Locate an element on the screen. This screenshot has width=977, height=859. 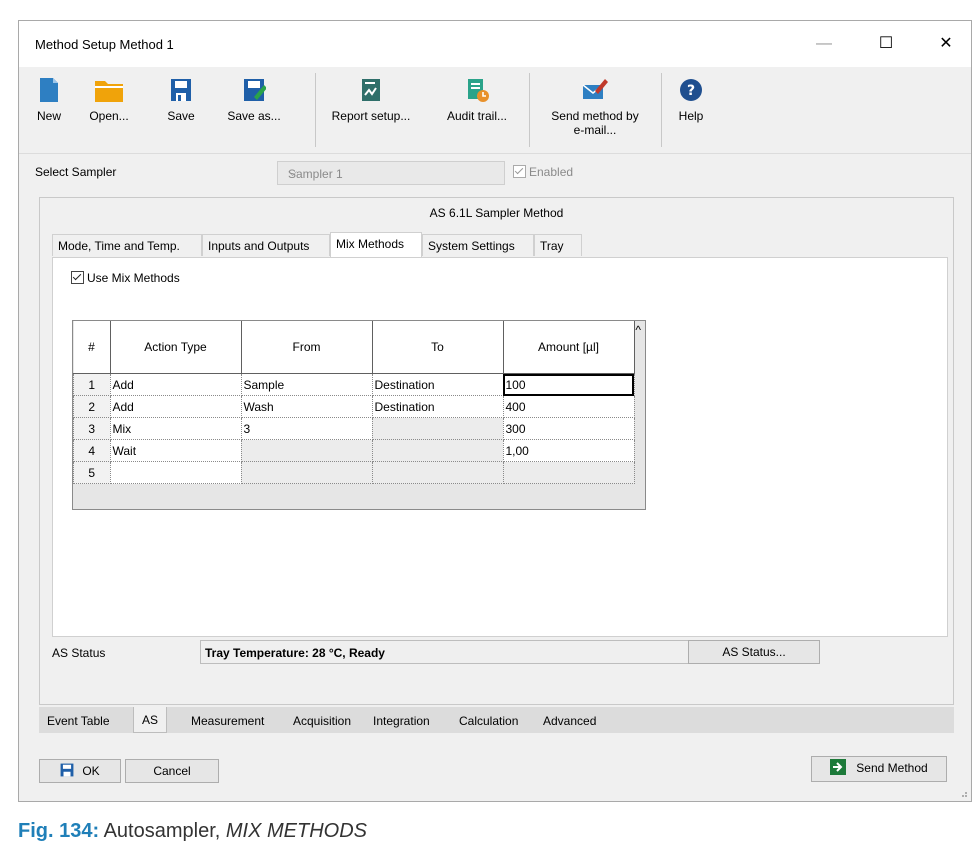
tab-advanced: Advanced is located at coordinates (569, 721).